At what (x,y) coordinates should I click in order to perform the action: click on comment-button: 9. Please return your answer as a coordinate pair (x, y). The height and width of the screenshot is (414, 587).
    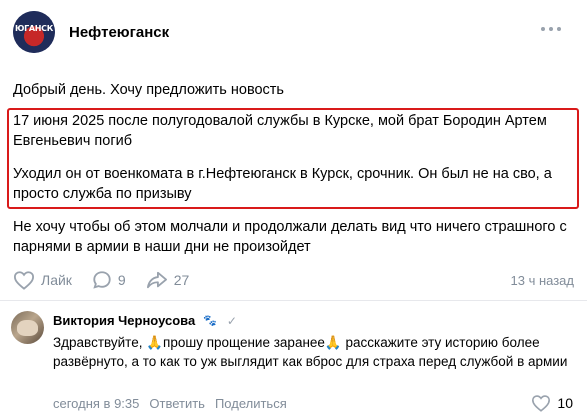
    Looking at the image, I should click on (109, 280).